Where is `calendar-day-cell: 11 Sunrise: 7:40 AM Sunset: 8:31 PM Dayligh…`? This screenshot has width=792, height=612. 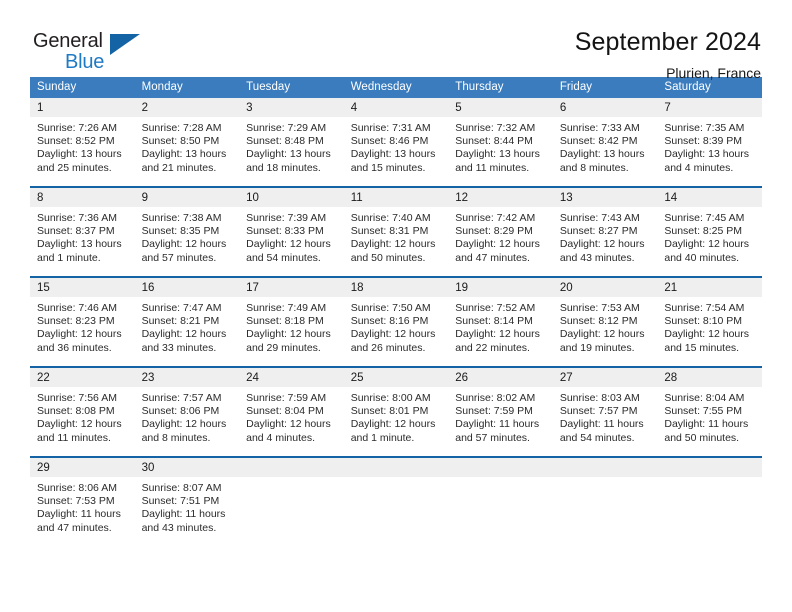 calendar-day-cell: 11 Sunrise: 7:40 AM Sunset: 8:31 PM Dayligh… is located at coordinates (396, 231).